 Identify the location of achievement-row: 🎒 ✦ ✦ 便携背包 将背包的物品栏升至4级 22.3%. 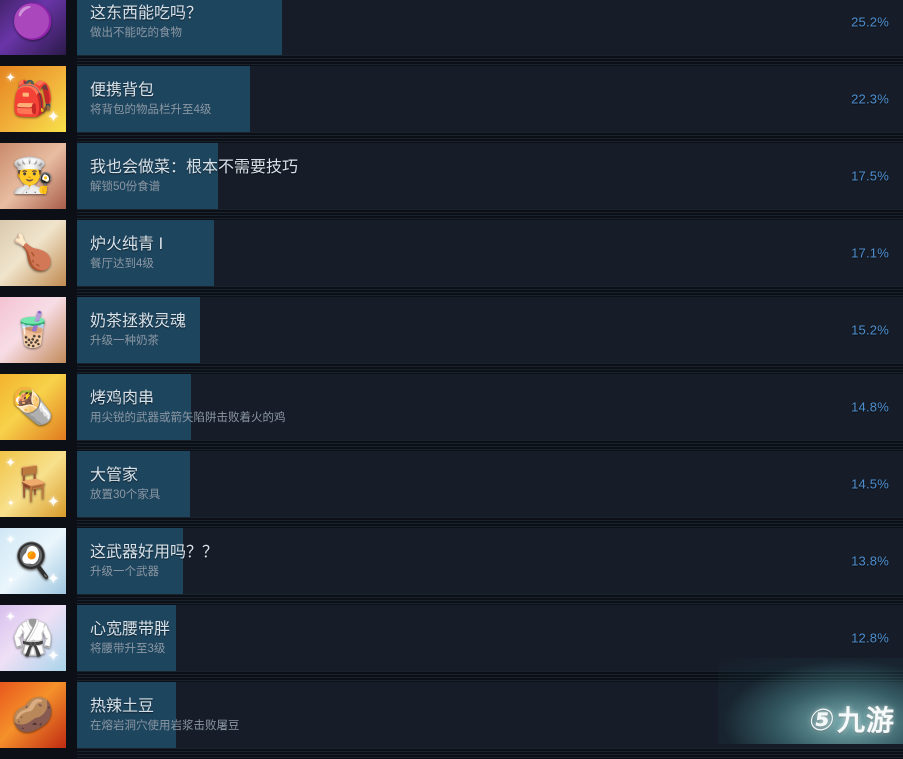
(451, 104).